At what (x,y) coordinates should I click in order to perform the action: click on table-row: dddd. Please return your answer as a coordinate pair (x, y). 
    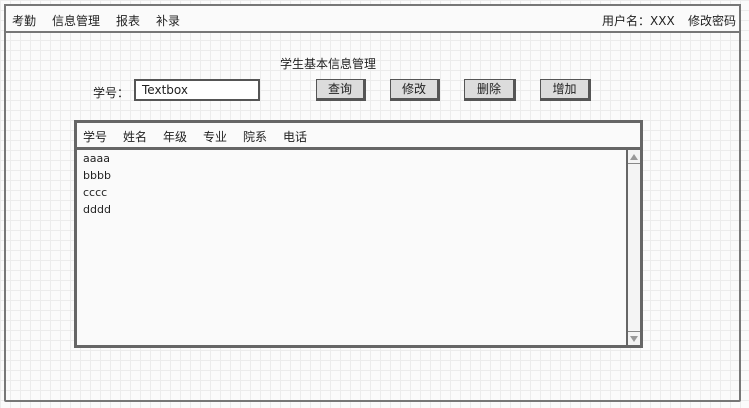
    Looking at the image, I should click on (97, 209).